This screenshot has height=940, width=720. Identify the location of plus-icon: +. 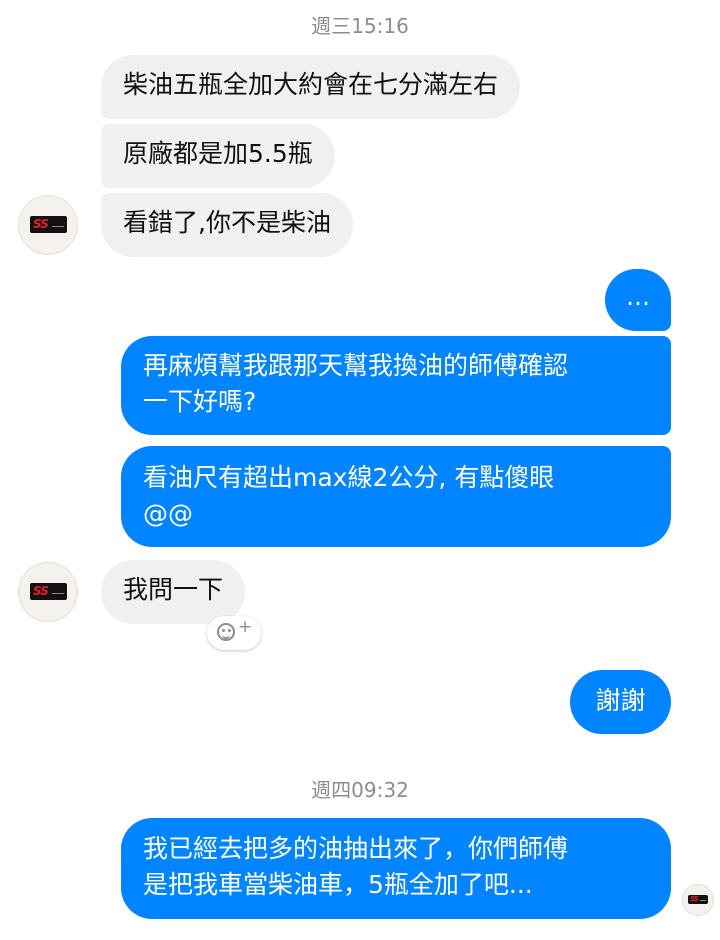
(245, 627).